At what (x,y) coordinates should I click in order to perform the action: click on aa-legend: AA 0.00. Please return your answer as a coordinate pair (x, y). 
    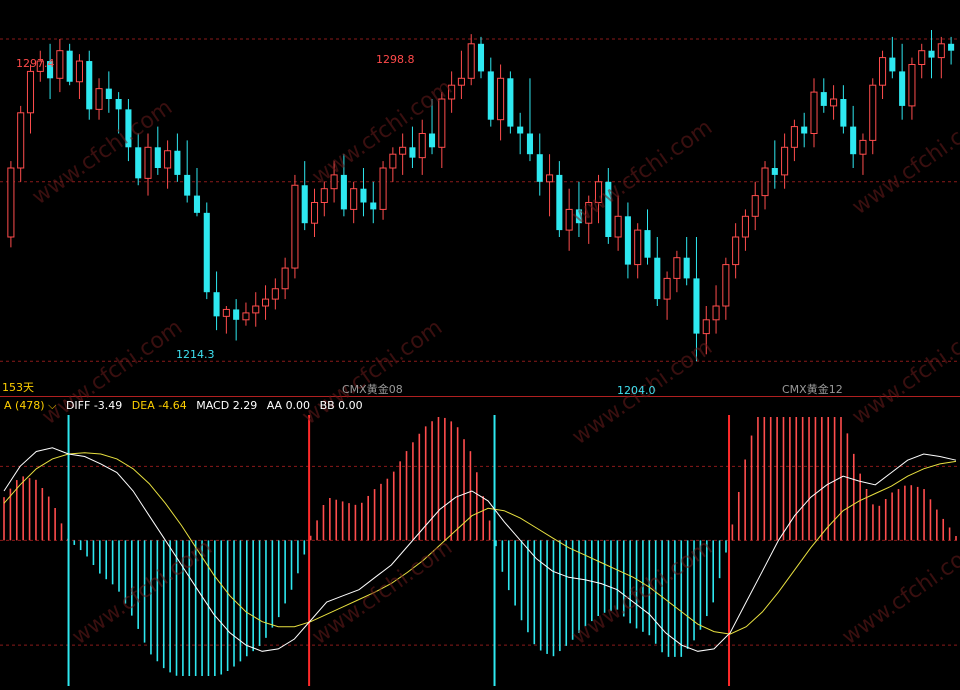
    Looking at the image, I should click on (288, 405).